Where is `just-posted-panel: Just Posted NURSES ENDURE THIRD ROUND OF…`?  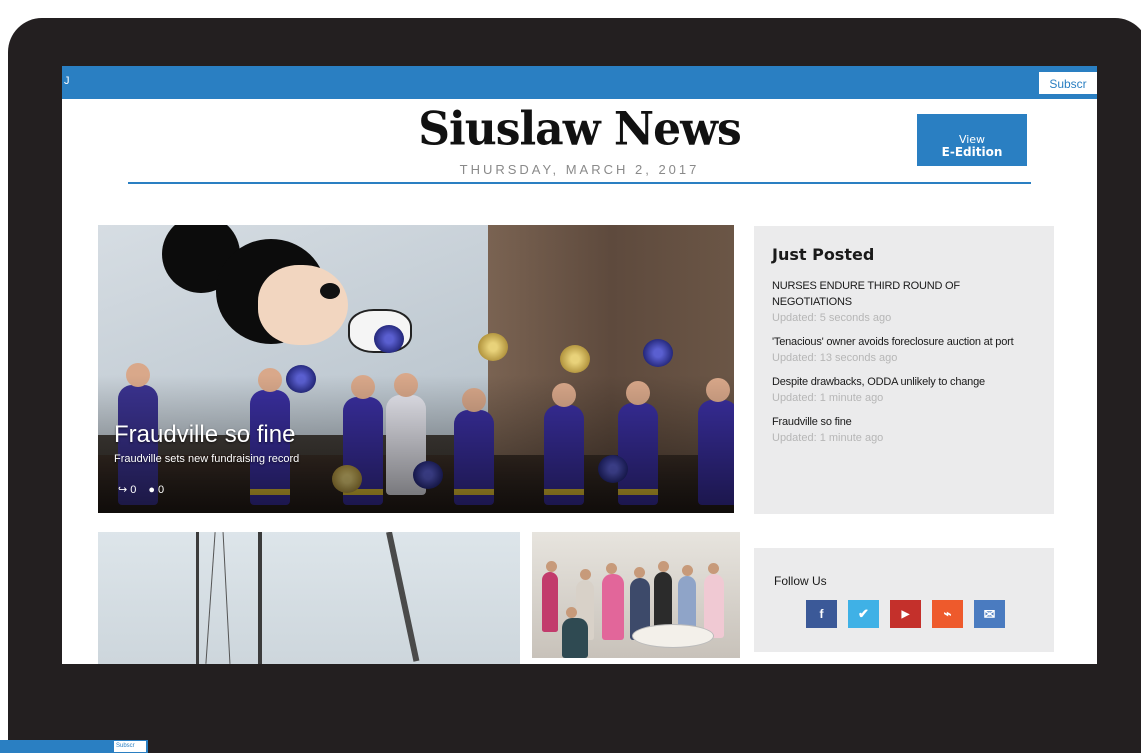 just-posted-panel: Just Posted NURSES ENDURE THIRD ROUND OF… is located at coordinates (904, 370).